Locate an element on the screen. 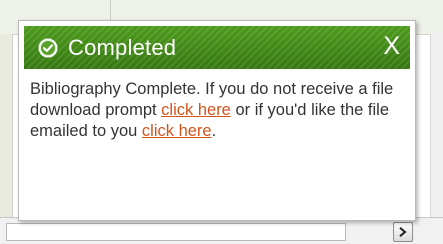 This screenshot has height=244, width=443. download-link: click here is located at coordinates (196, 110).